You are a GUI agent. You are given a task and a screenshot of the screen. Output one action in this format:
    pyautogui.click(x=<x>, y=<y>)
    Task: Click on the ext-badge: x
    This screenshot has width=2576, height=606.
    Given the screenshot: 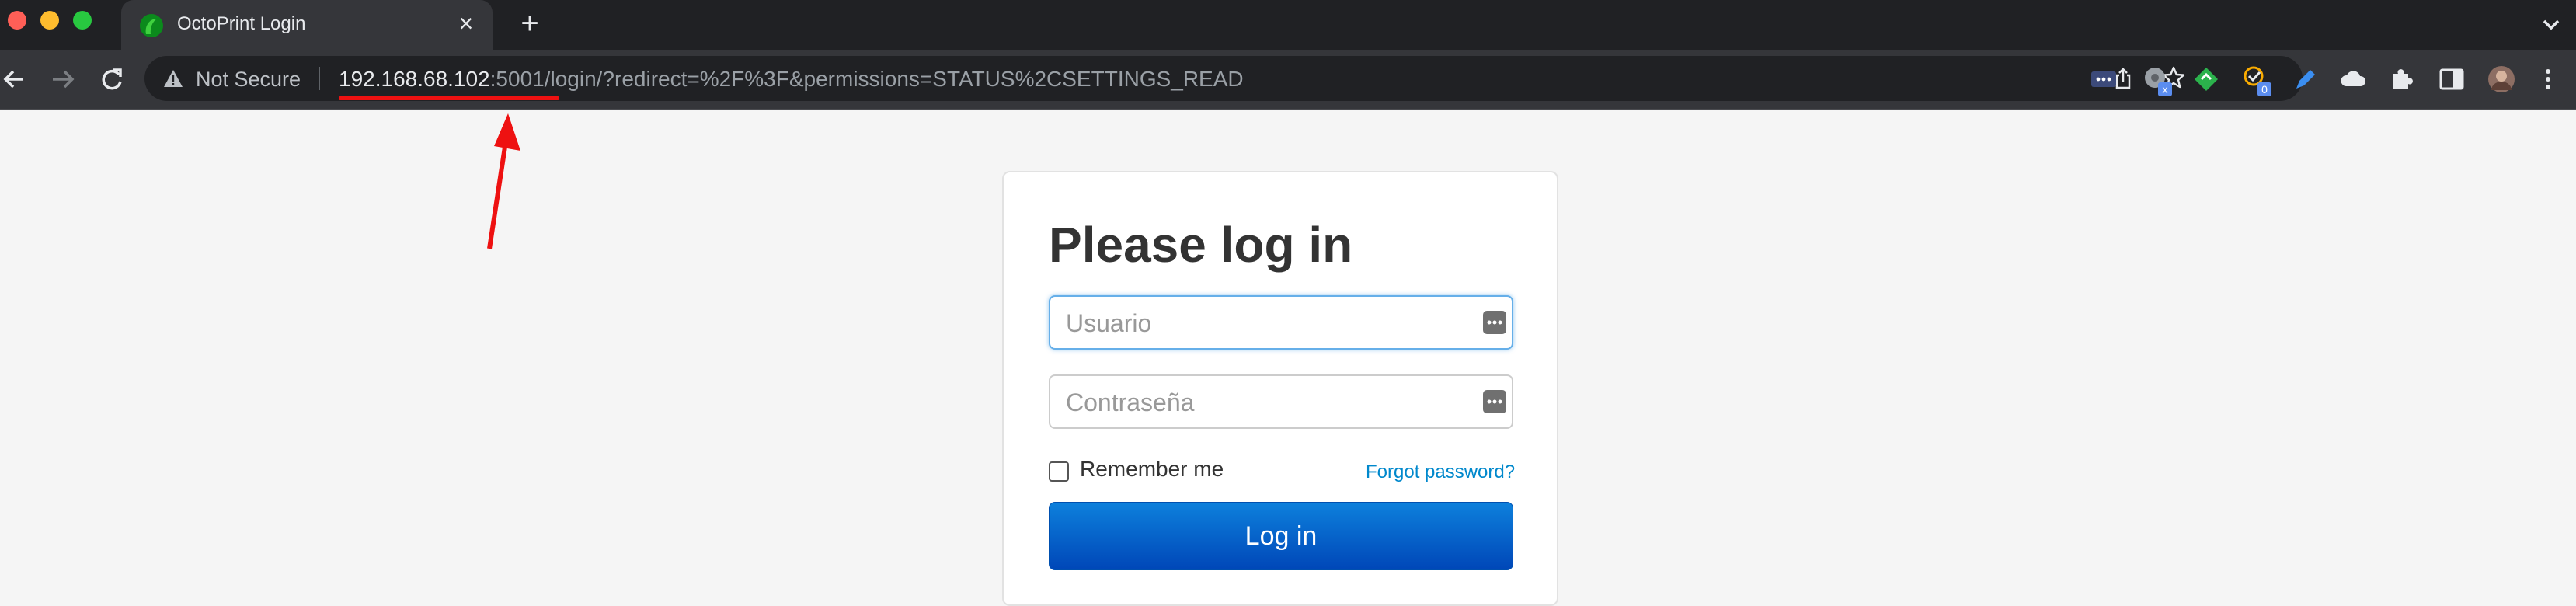 What is the action you would take?
    pyautogui.click(x=2165, y=89)
    